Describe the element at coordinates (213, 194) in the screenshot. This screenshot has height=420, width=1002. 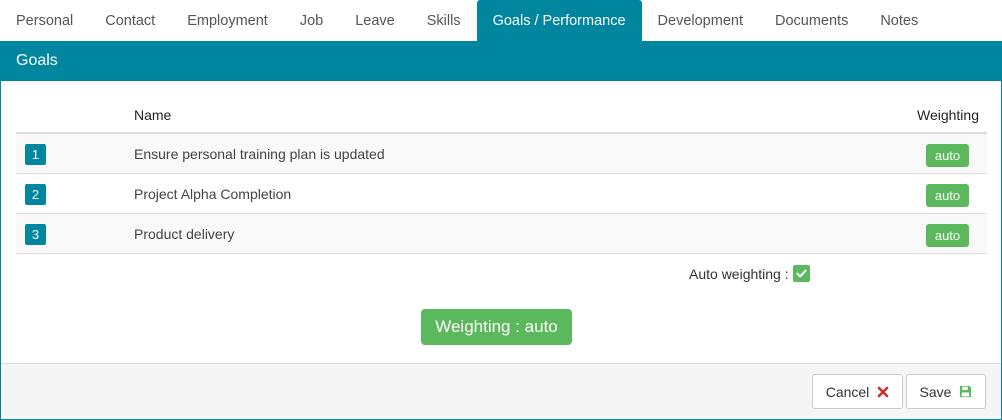
I see `goal-name: Project Alpha Completion` at that location.